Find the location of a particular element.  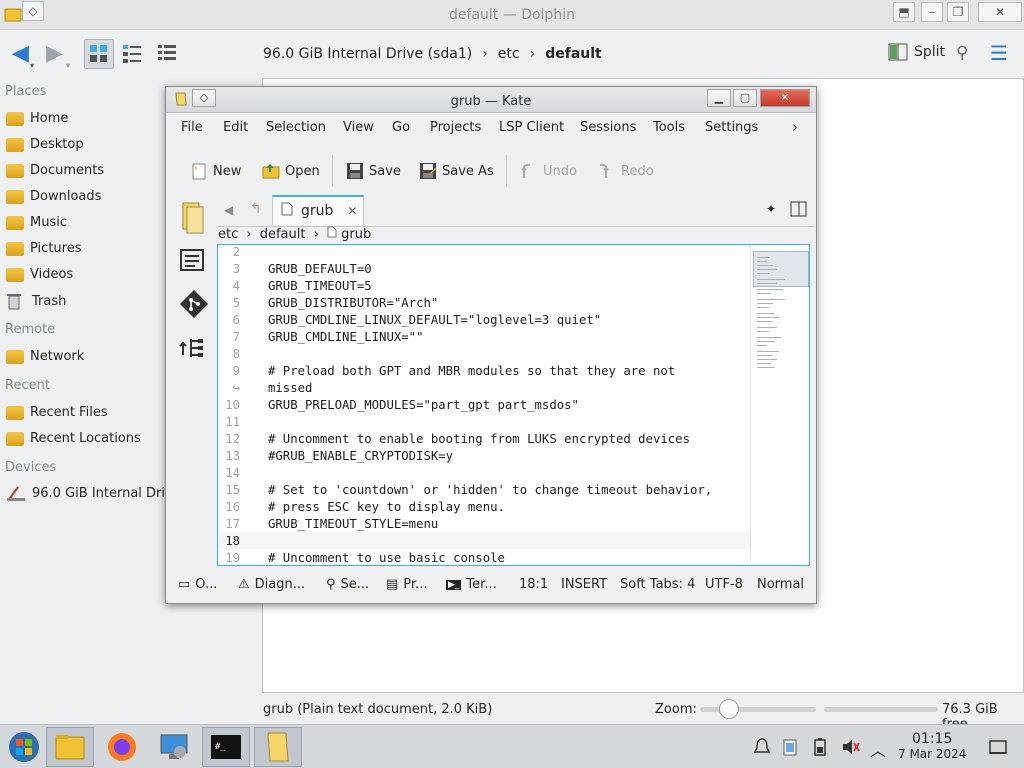

dolphin-titlebar: ◇ default — Dolphin ⬒ – ❐ ✕ is located at coordinates (512, 15).